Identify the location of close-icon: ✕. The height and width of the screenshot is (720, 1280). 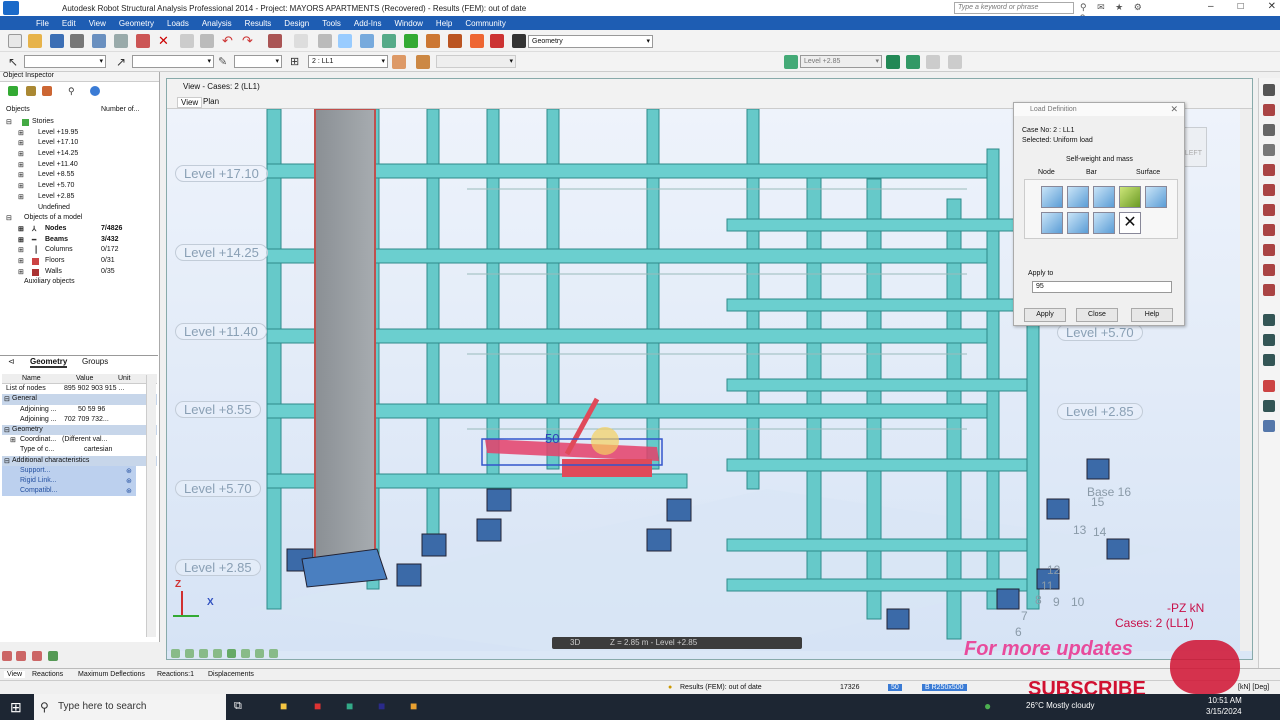
(1174, 109).